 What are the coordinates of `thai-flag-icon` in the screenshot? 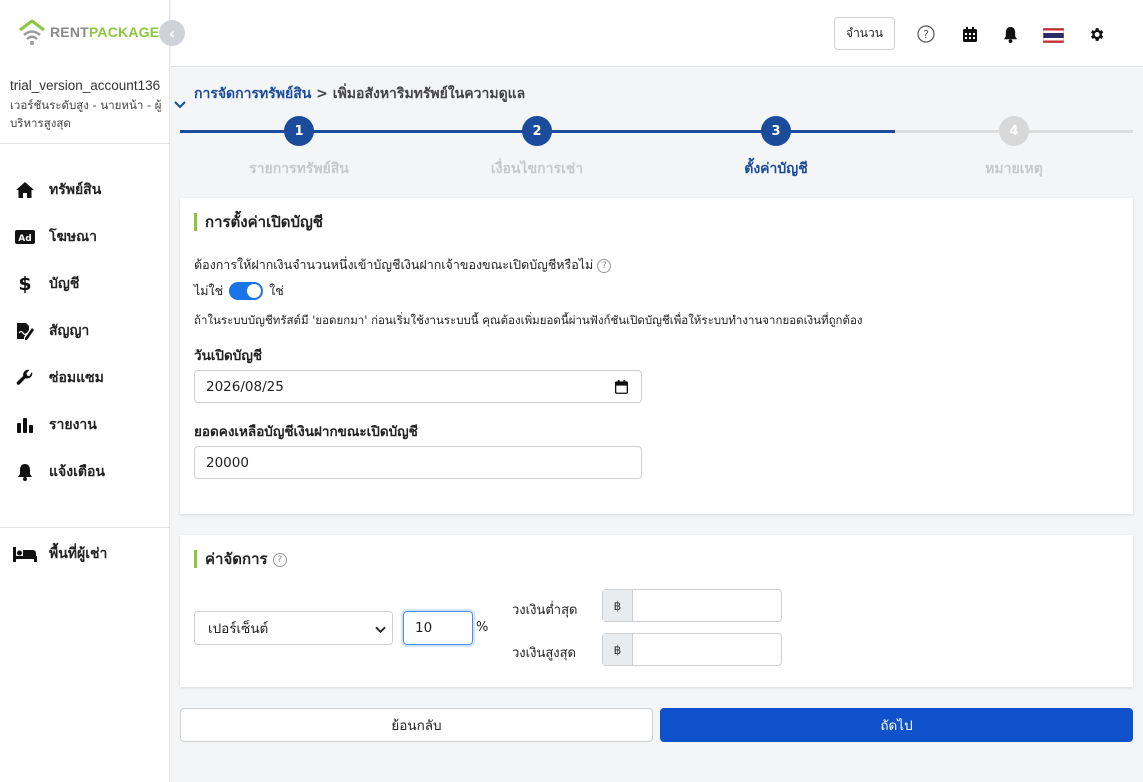 It's located at (1053, 35).